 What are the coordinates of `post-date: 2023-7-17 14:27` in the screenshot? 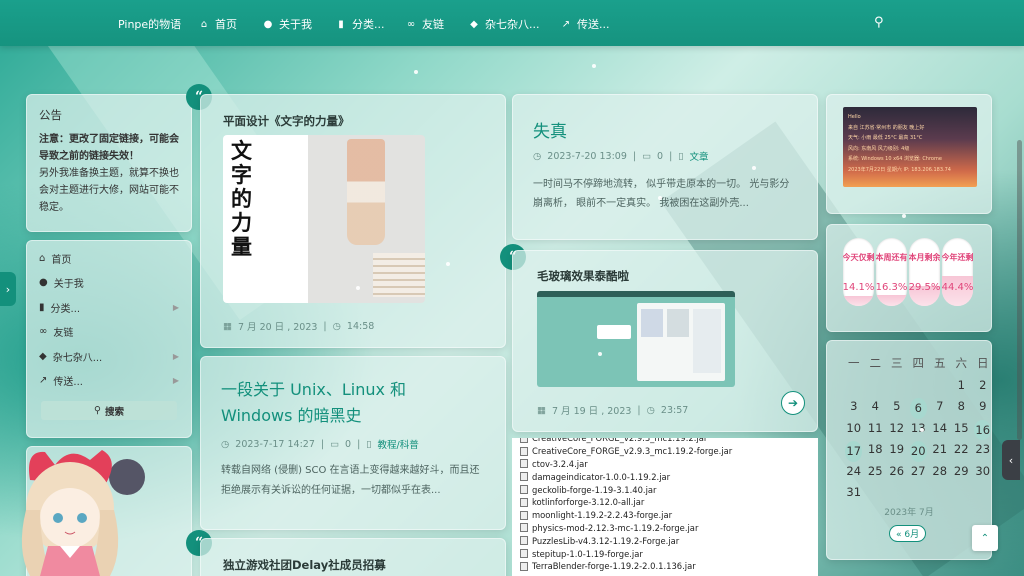 It's located at (275, 444).